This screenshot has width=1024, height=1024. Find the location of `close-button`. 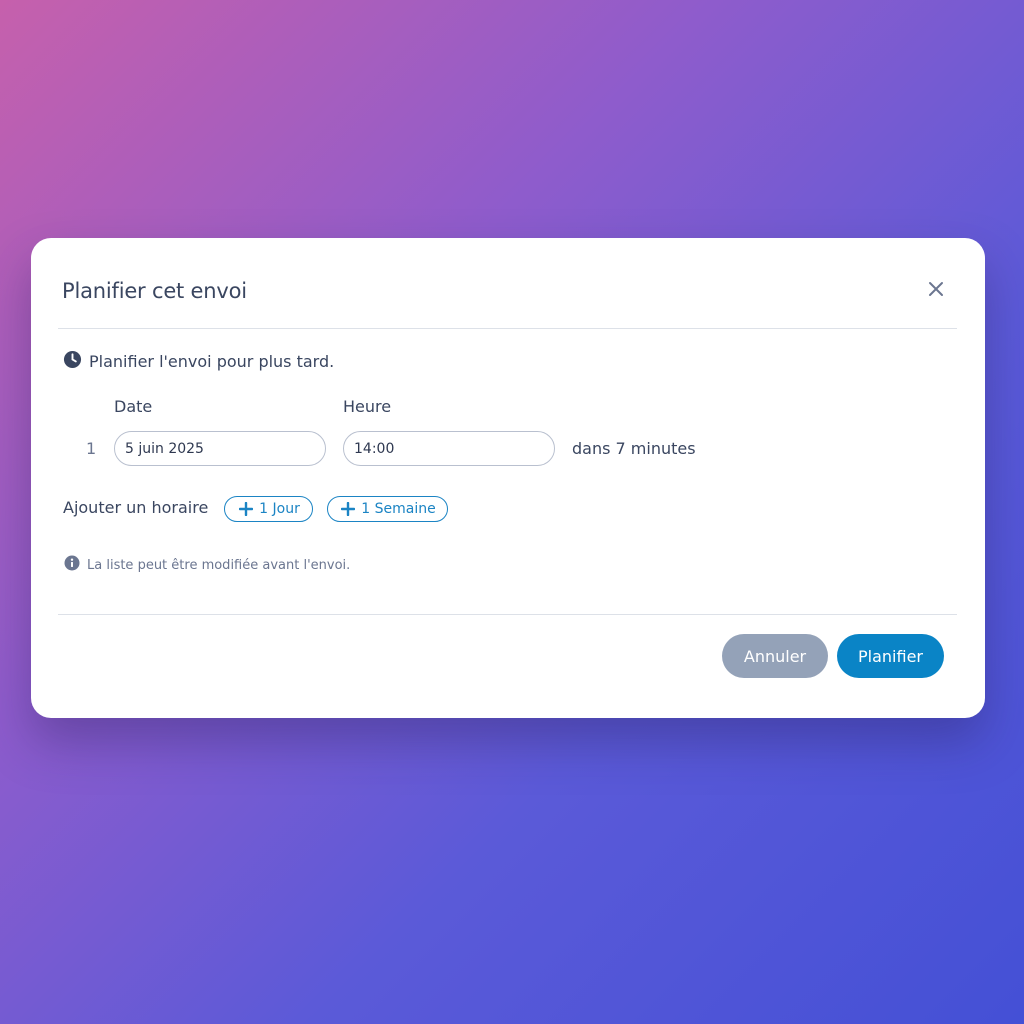

close-button is located at coordinates (936, 289).